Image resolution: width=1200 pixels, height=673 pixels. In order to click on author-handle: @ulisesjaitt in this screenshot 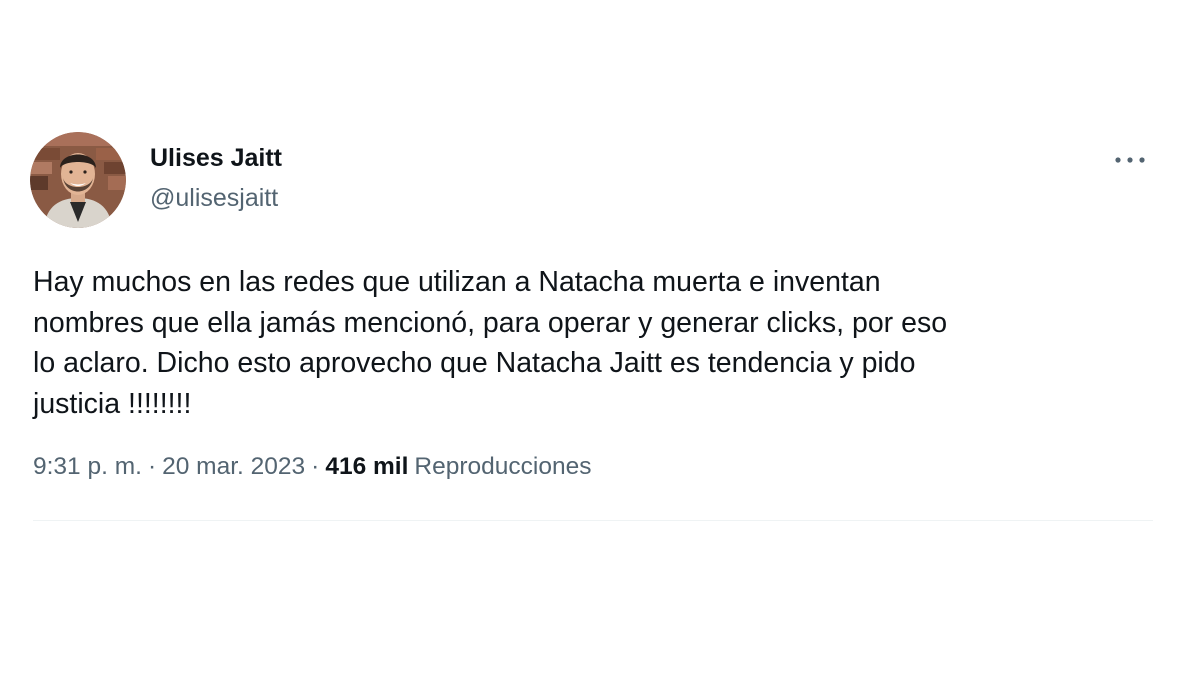, I will do `click(214, 198)`.